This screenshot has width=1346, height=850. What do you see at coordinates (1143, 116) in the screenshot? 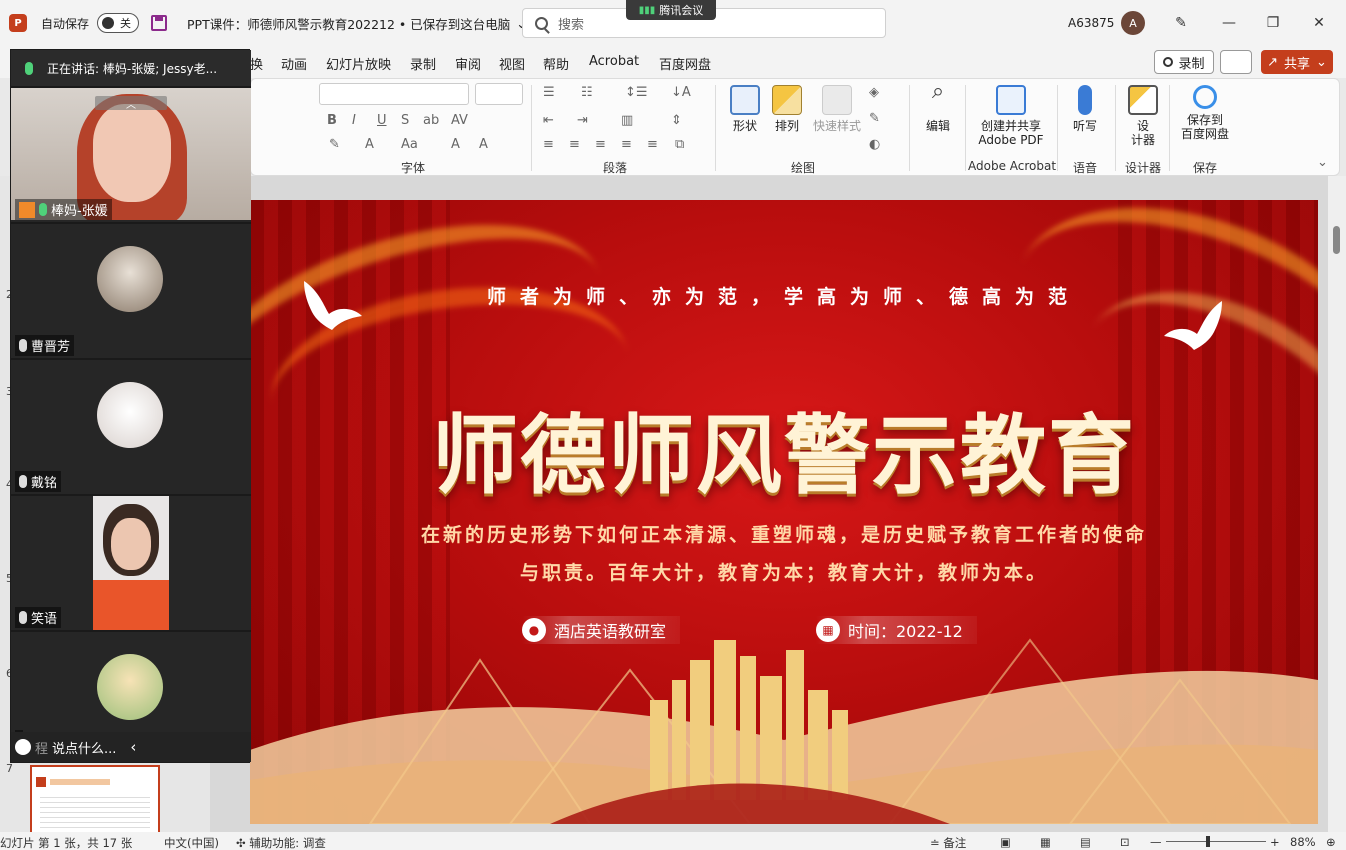
I see `designer-button: 设计器` at bounding box center [1143, 116].